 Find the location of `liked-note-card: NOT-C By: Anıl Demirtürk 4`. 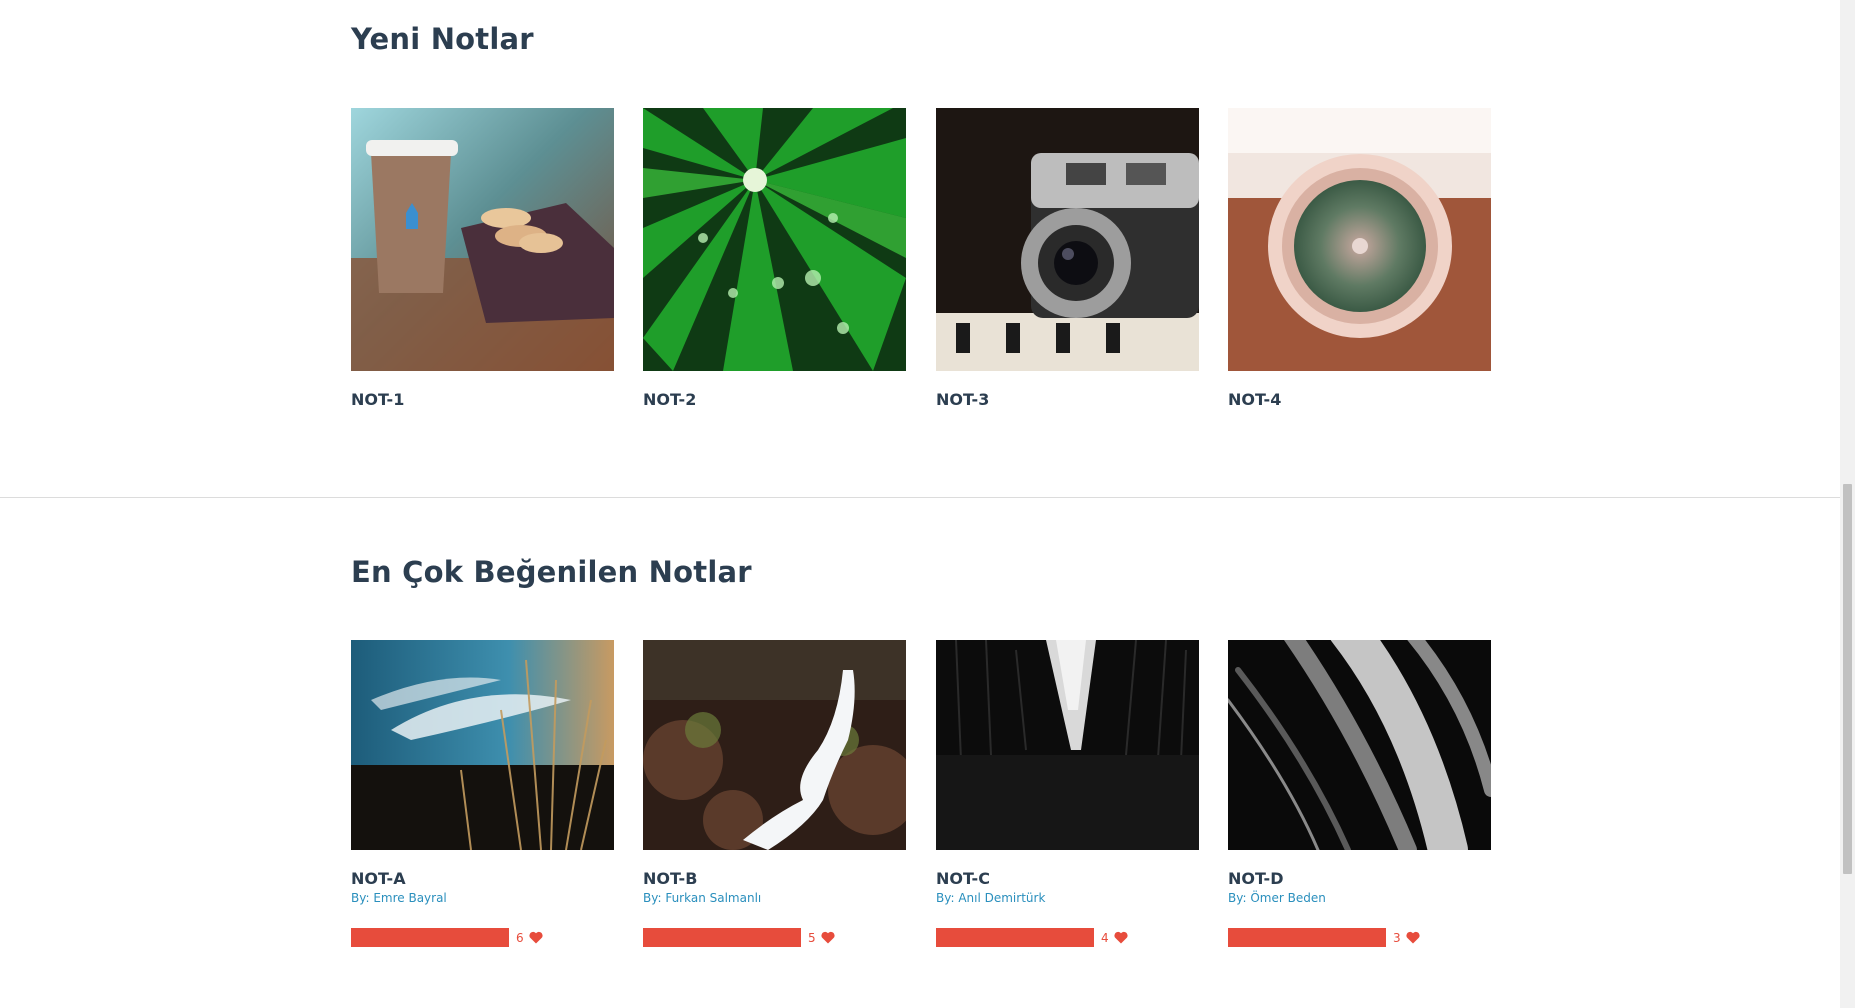

liked-note-card: NOT-C By: Anıl Demirtürk 4 is located at coordinates (1067, 793).